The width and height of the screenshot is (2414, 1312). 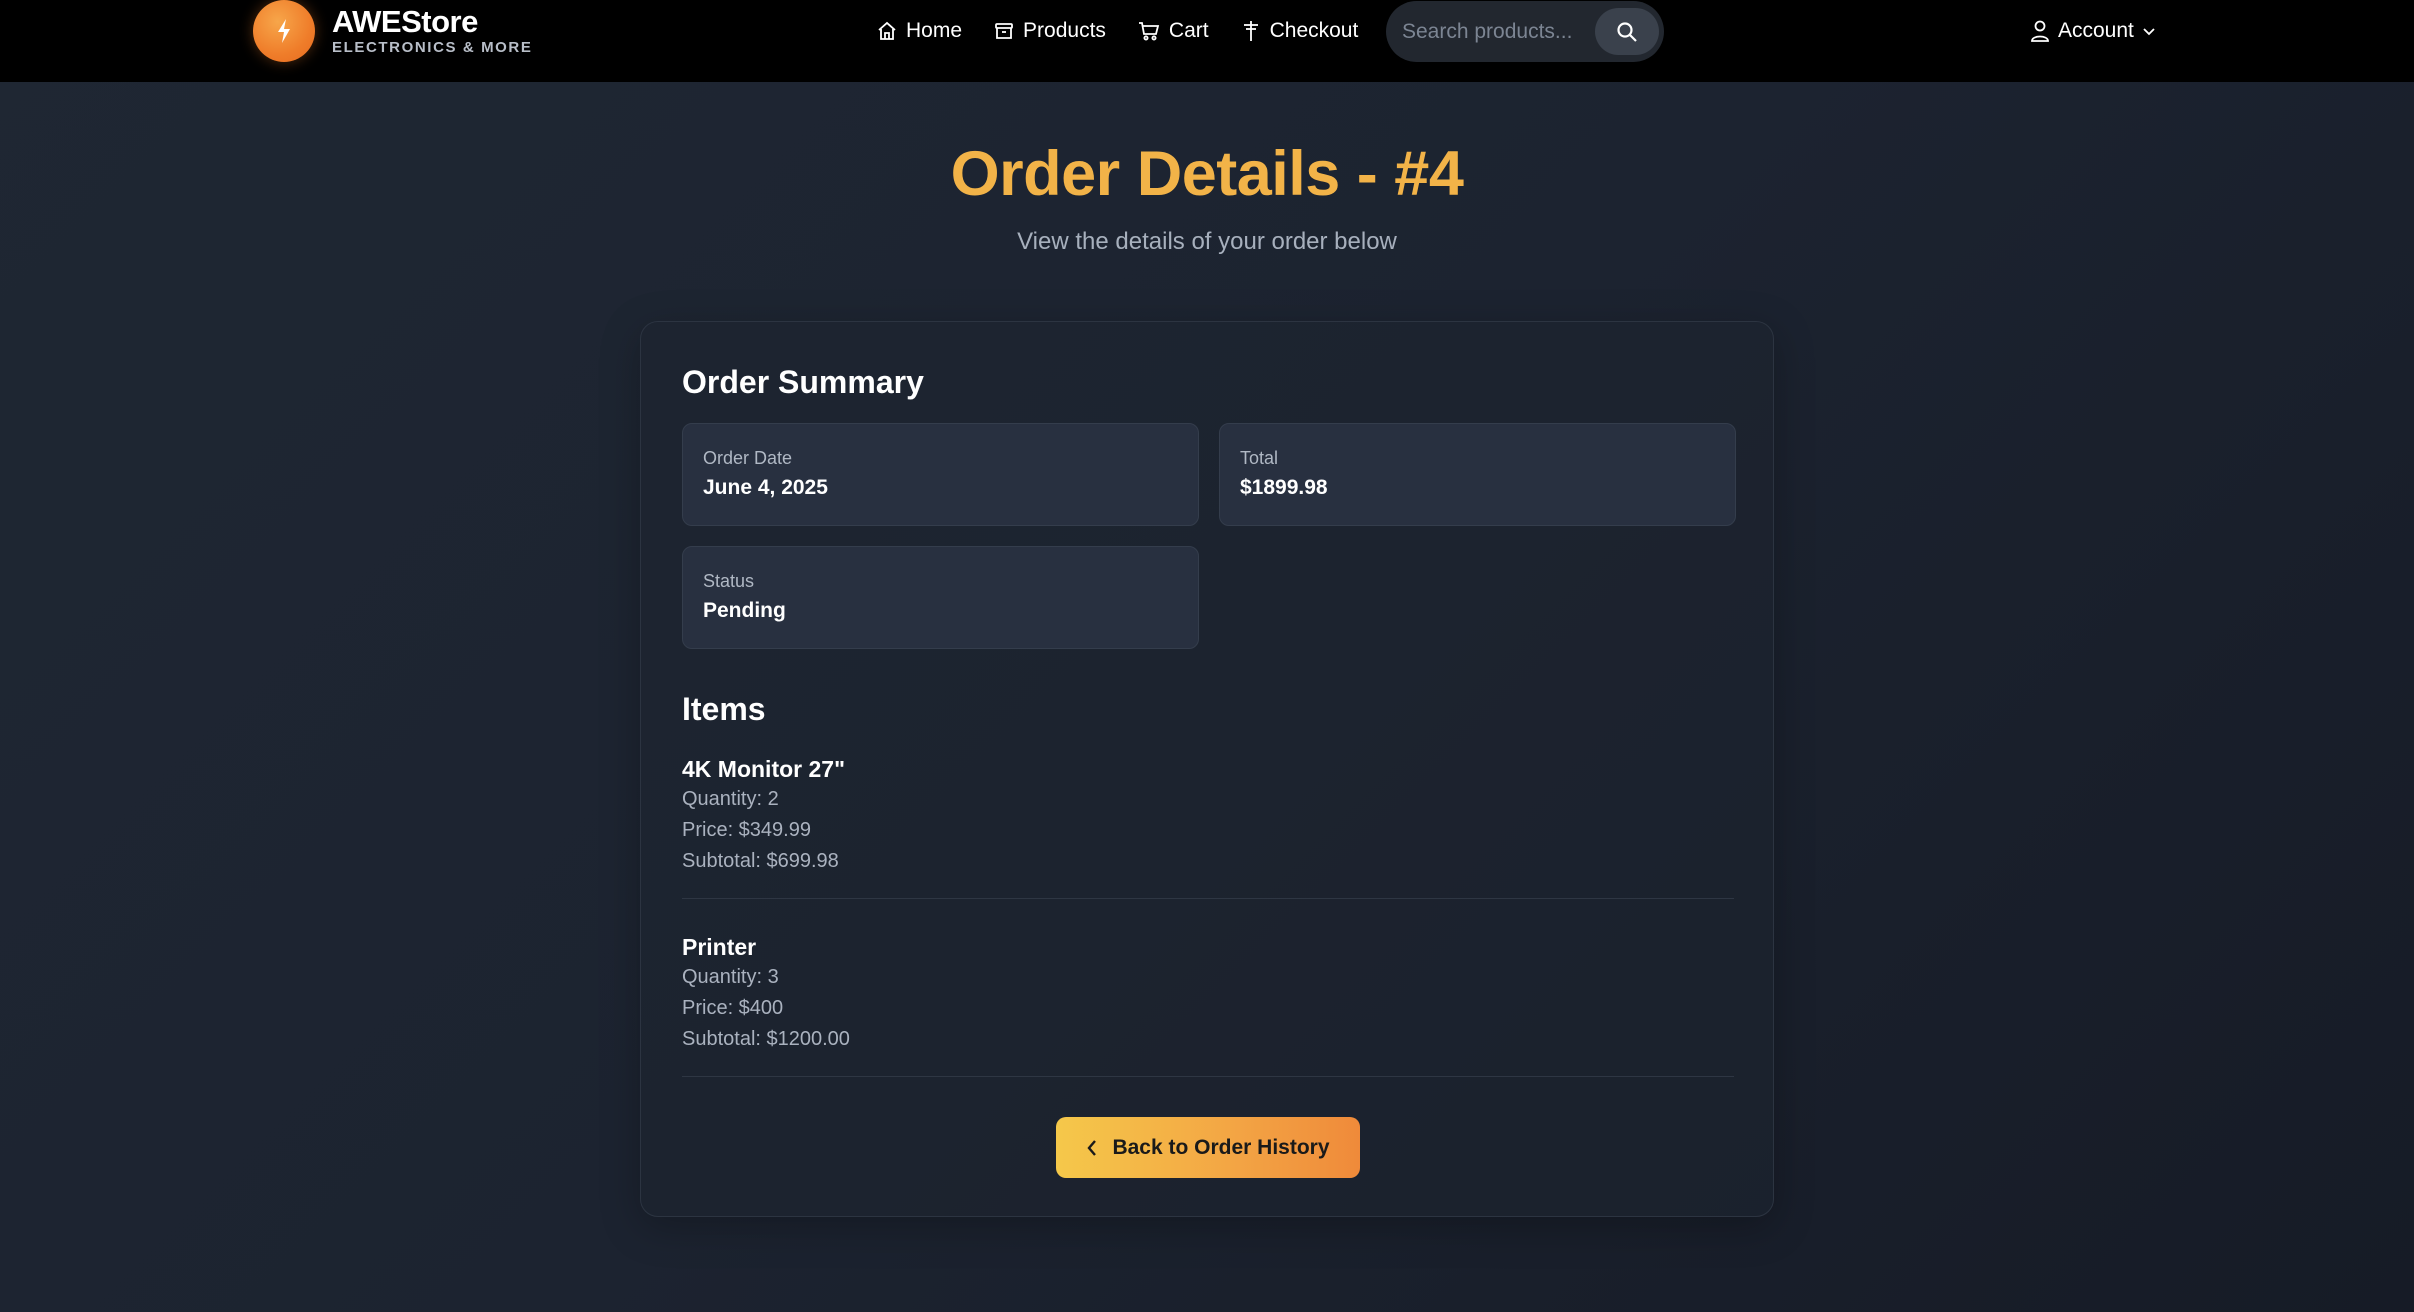 What do you see at coordinates (1149, 31) in the screenshot?
I see `cart-icon` at bounding box center [1149, 31].